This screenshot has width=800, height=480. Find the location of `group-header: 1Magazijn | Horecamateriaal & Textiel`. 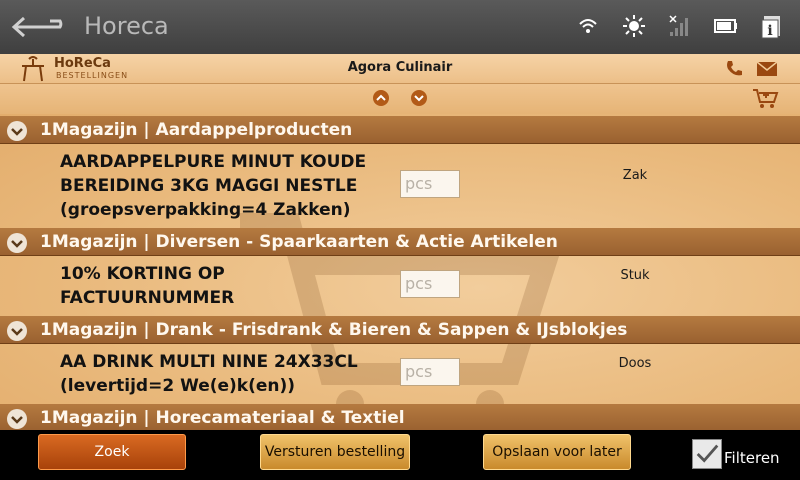

group-header: 1Magazijn | Horecamateriaal & Textiel is located at coordinates (400, 417).